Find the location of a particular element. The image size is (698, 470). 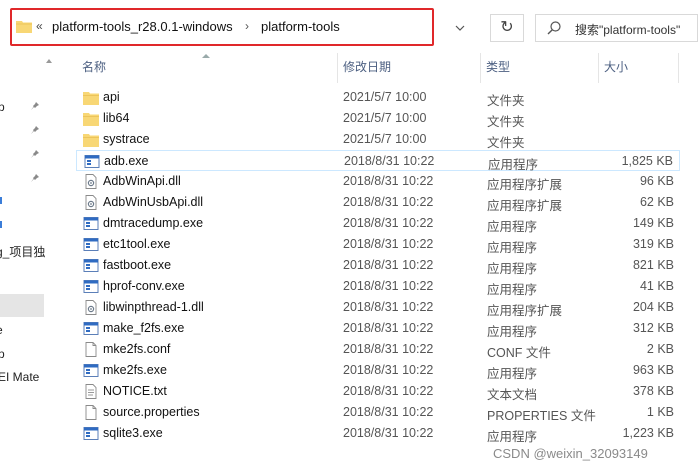

refresh-button: ↻ is located at coordinates (507, 28).